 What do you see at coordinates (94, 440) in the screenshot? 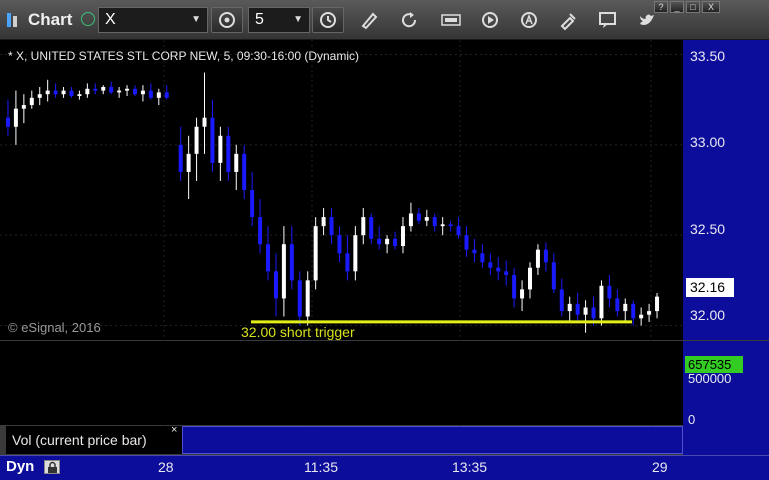
I see `volume-study-label: Vol (current price bar)` at bounding box center [94, 440].